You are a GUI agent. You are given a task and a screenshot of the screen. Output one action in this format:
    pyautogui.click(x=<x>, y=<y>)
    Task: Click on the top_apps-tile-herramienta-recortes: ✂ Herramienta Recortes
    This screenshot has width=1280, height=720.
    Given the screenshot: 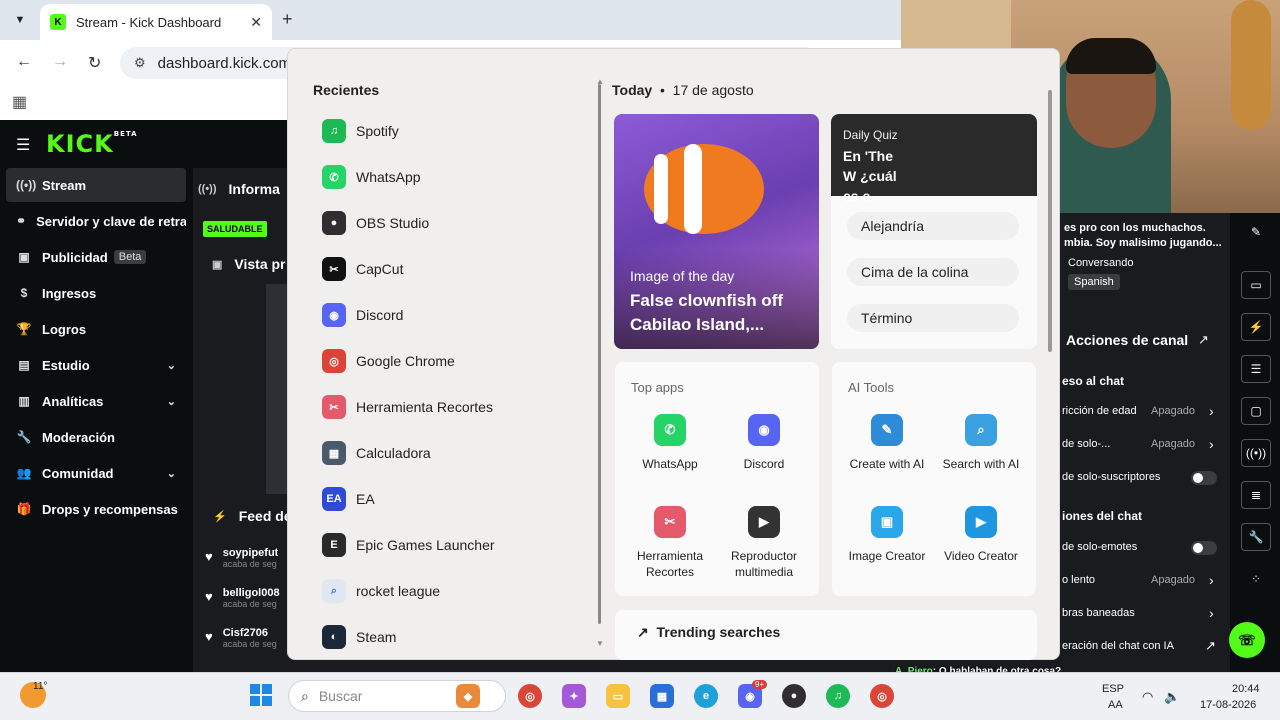 What is the action you would take?
    pyautogui.click(x=670, y=543)
    